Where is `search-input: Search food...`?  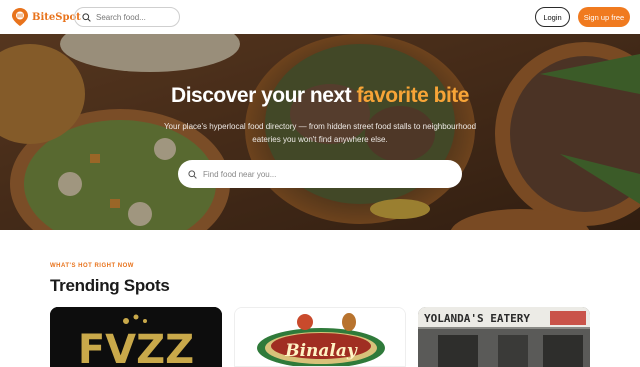
search-input: Search food... is located at coordinates (127, 17).